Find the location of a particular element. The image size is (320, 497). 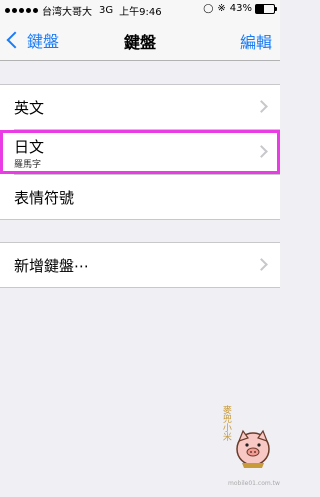

carrier-label: 台湾大哥大 is located at coordinates (67, 12).